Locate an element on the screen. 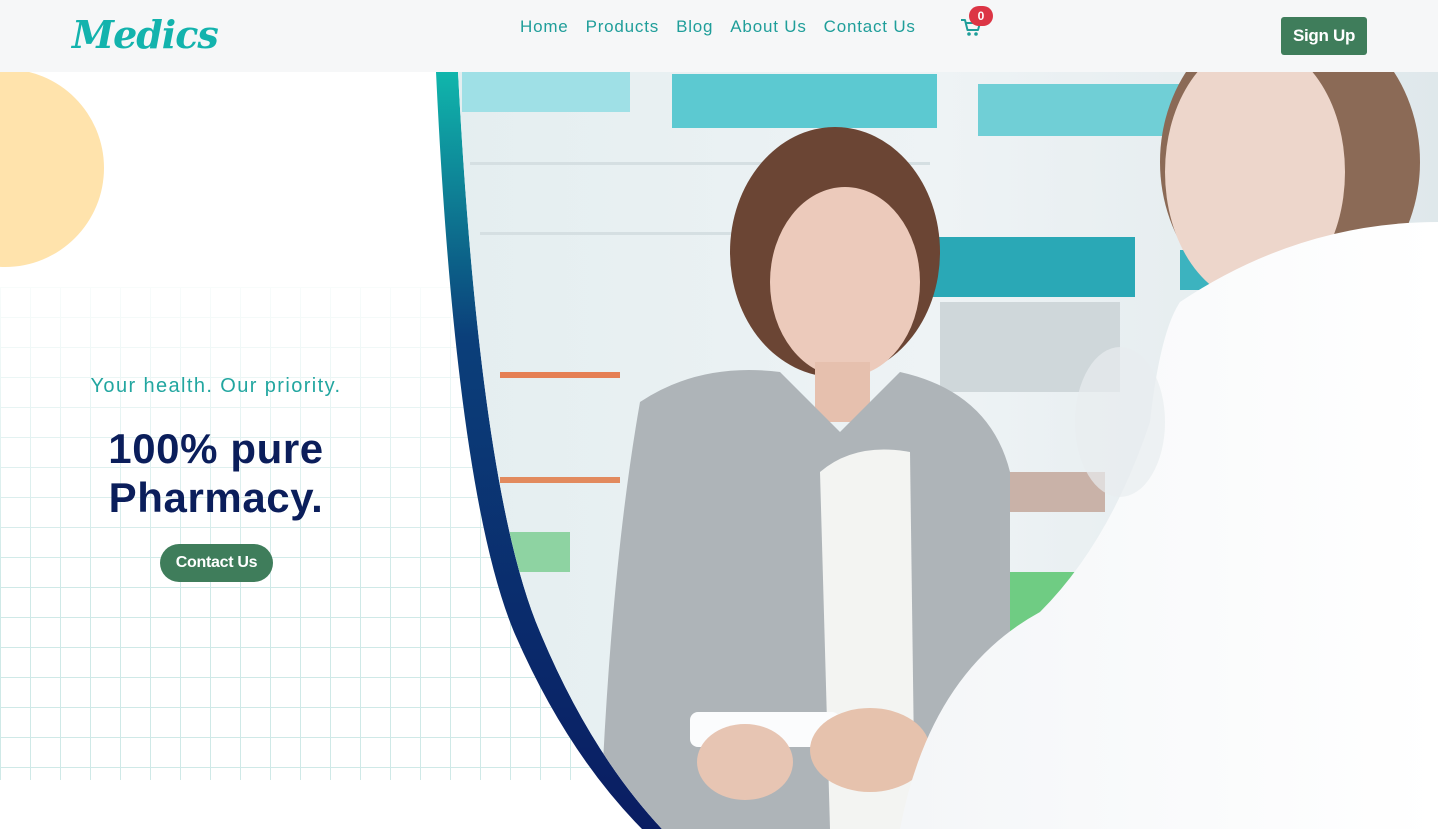 This screenshot has height=829, width=1438. sign-up-button: Sign Up is located at coordinates (1324, 36).